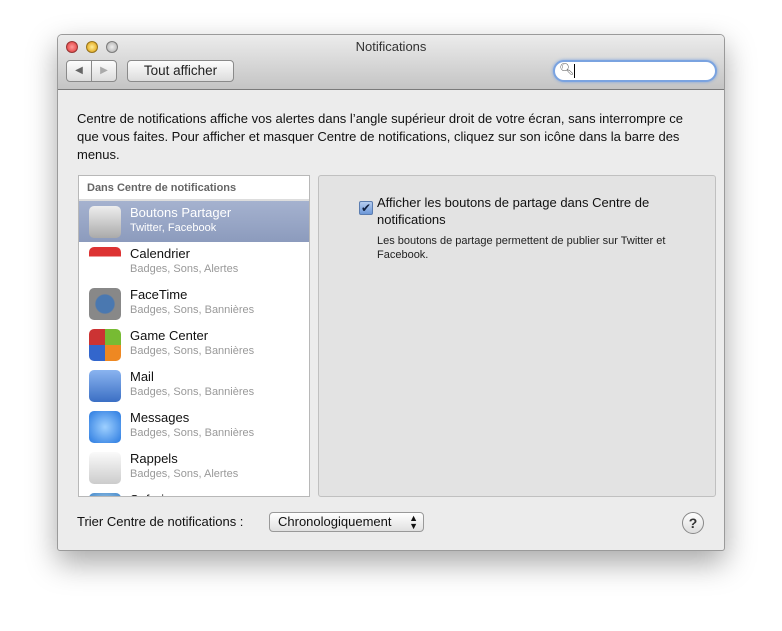  Describe the element at coordinates (567, 69) in the screenshot. I see `search-icon: 🔍︎` at that location.